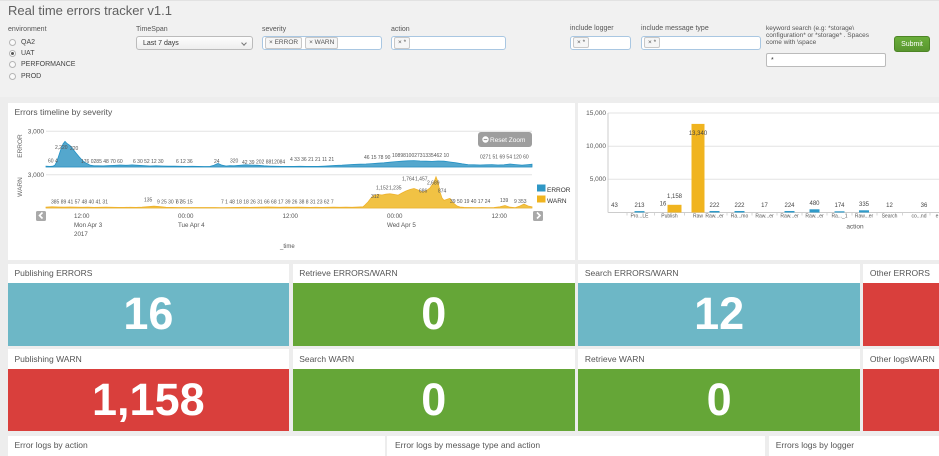 Image resolution: width=939 pixels, height=456 pixels. I want to click on svg-text: 2,689, so click(433, 184).